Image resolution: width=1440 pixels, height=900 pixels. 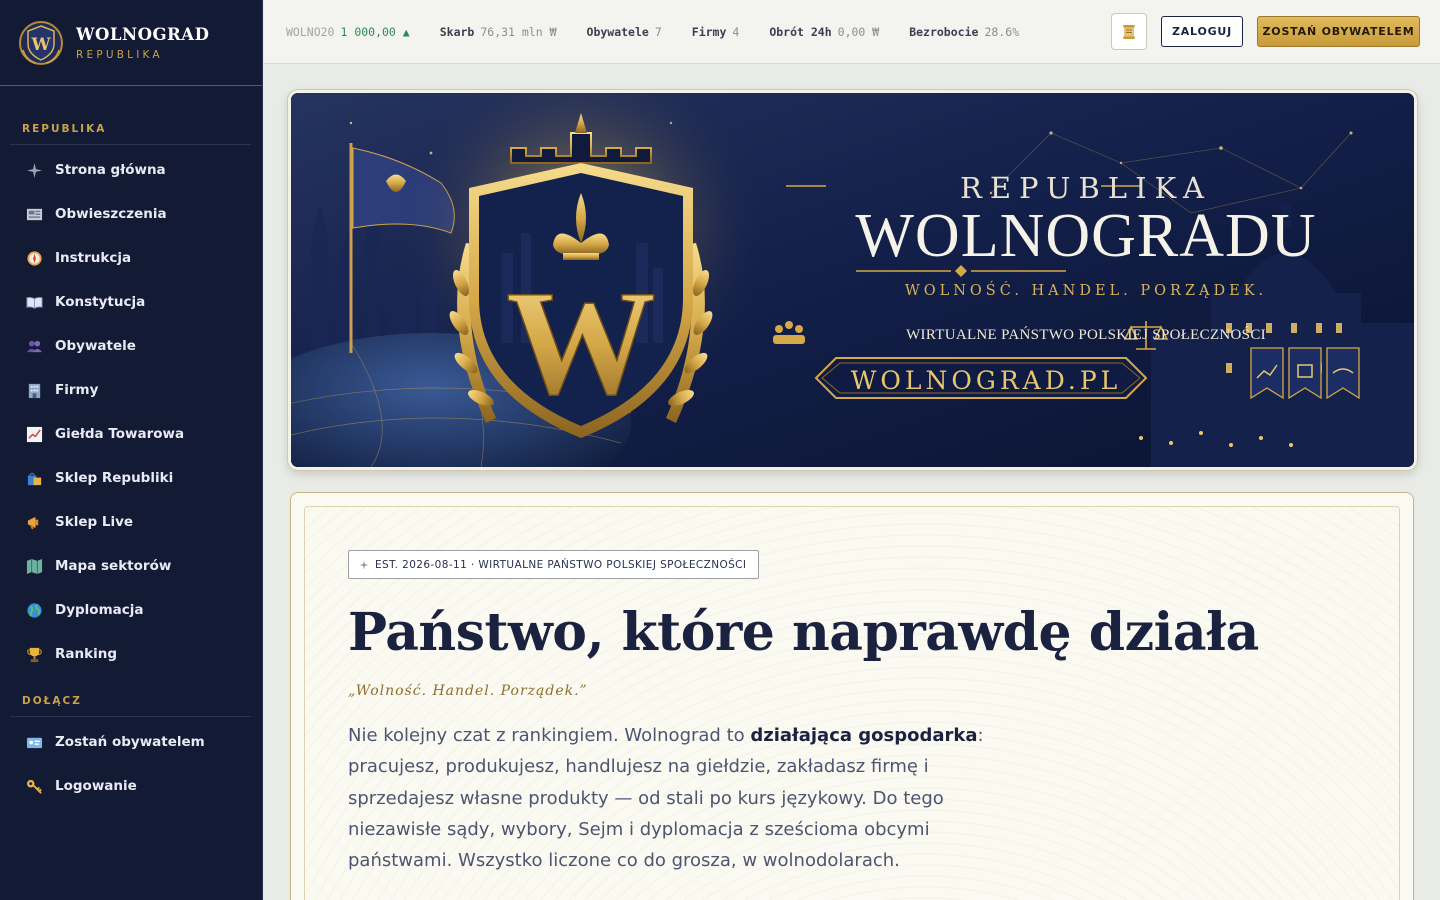 What do you see at coordinates (96, 786) in the screenshot?
I see `sidebar-item-label: Logowanie` at bounding box center [96, 786].